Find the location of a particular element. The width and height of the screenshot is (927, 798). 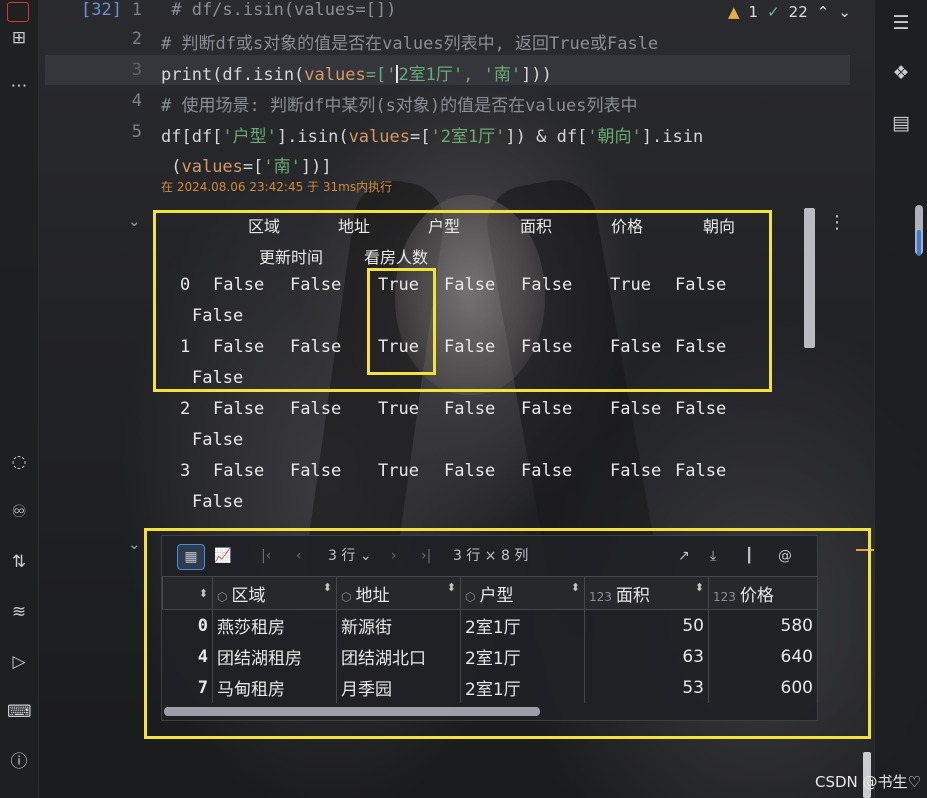

prev-highlight-icon: ⌃ is located at coordinates (823, 12).